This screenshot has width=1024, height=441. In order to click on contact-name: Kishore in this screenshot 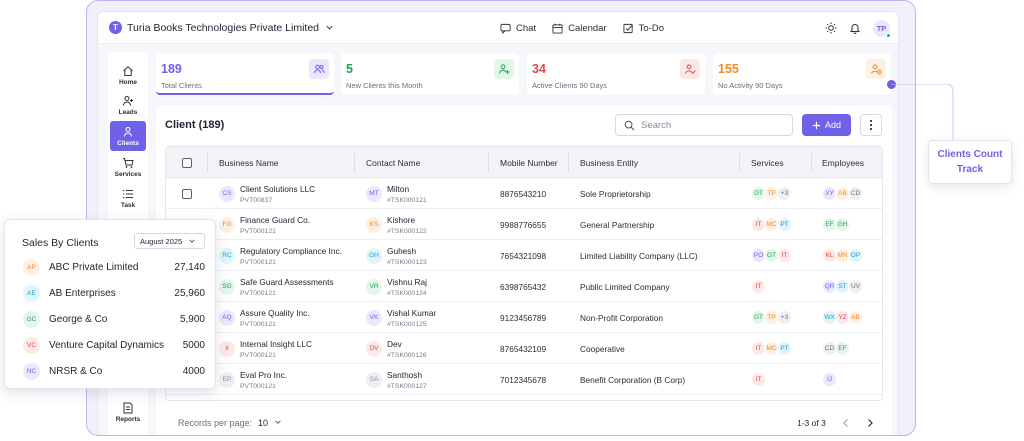, I will do `click(407, 220)`.